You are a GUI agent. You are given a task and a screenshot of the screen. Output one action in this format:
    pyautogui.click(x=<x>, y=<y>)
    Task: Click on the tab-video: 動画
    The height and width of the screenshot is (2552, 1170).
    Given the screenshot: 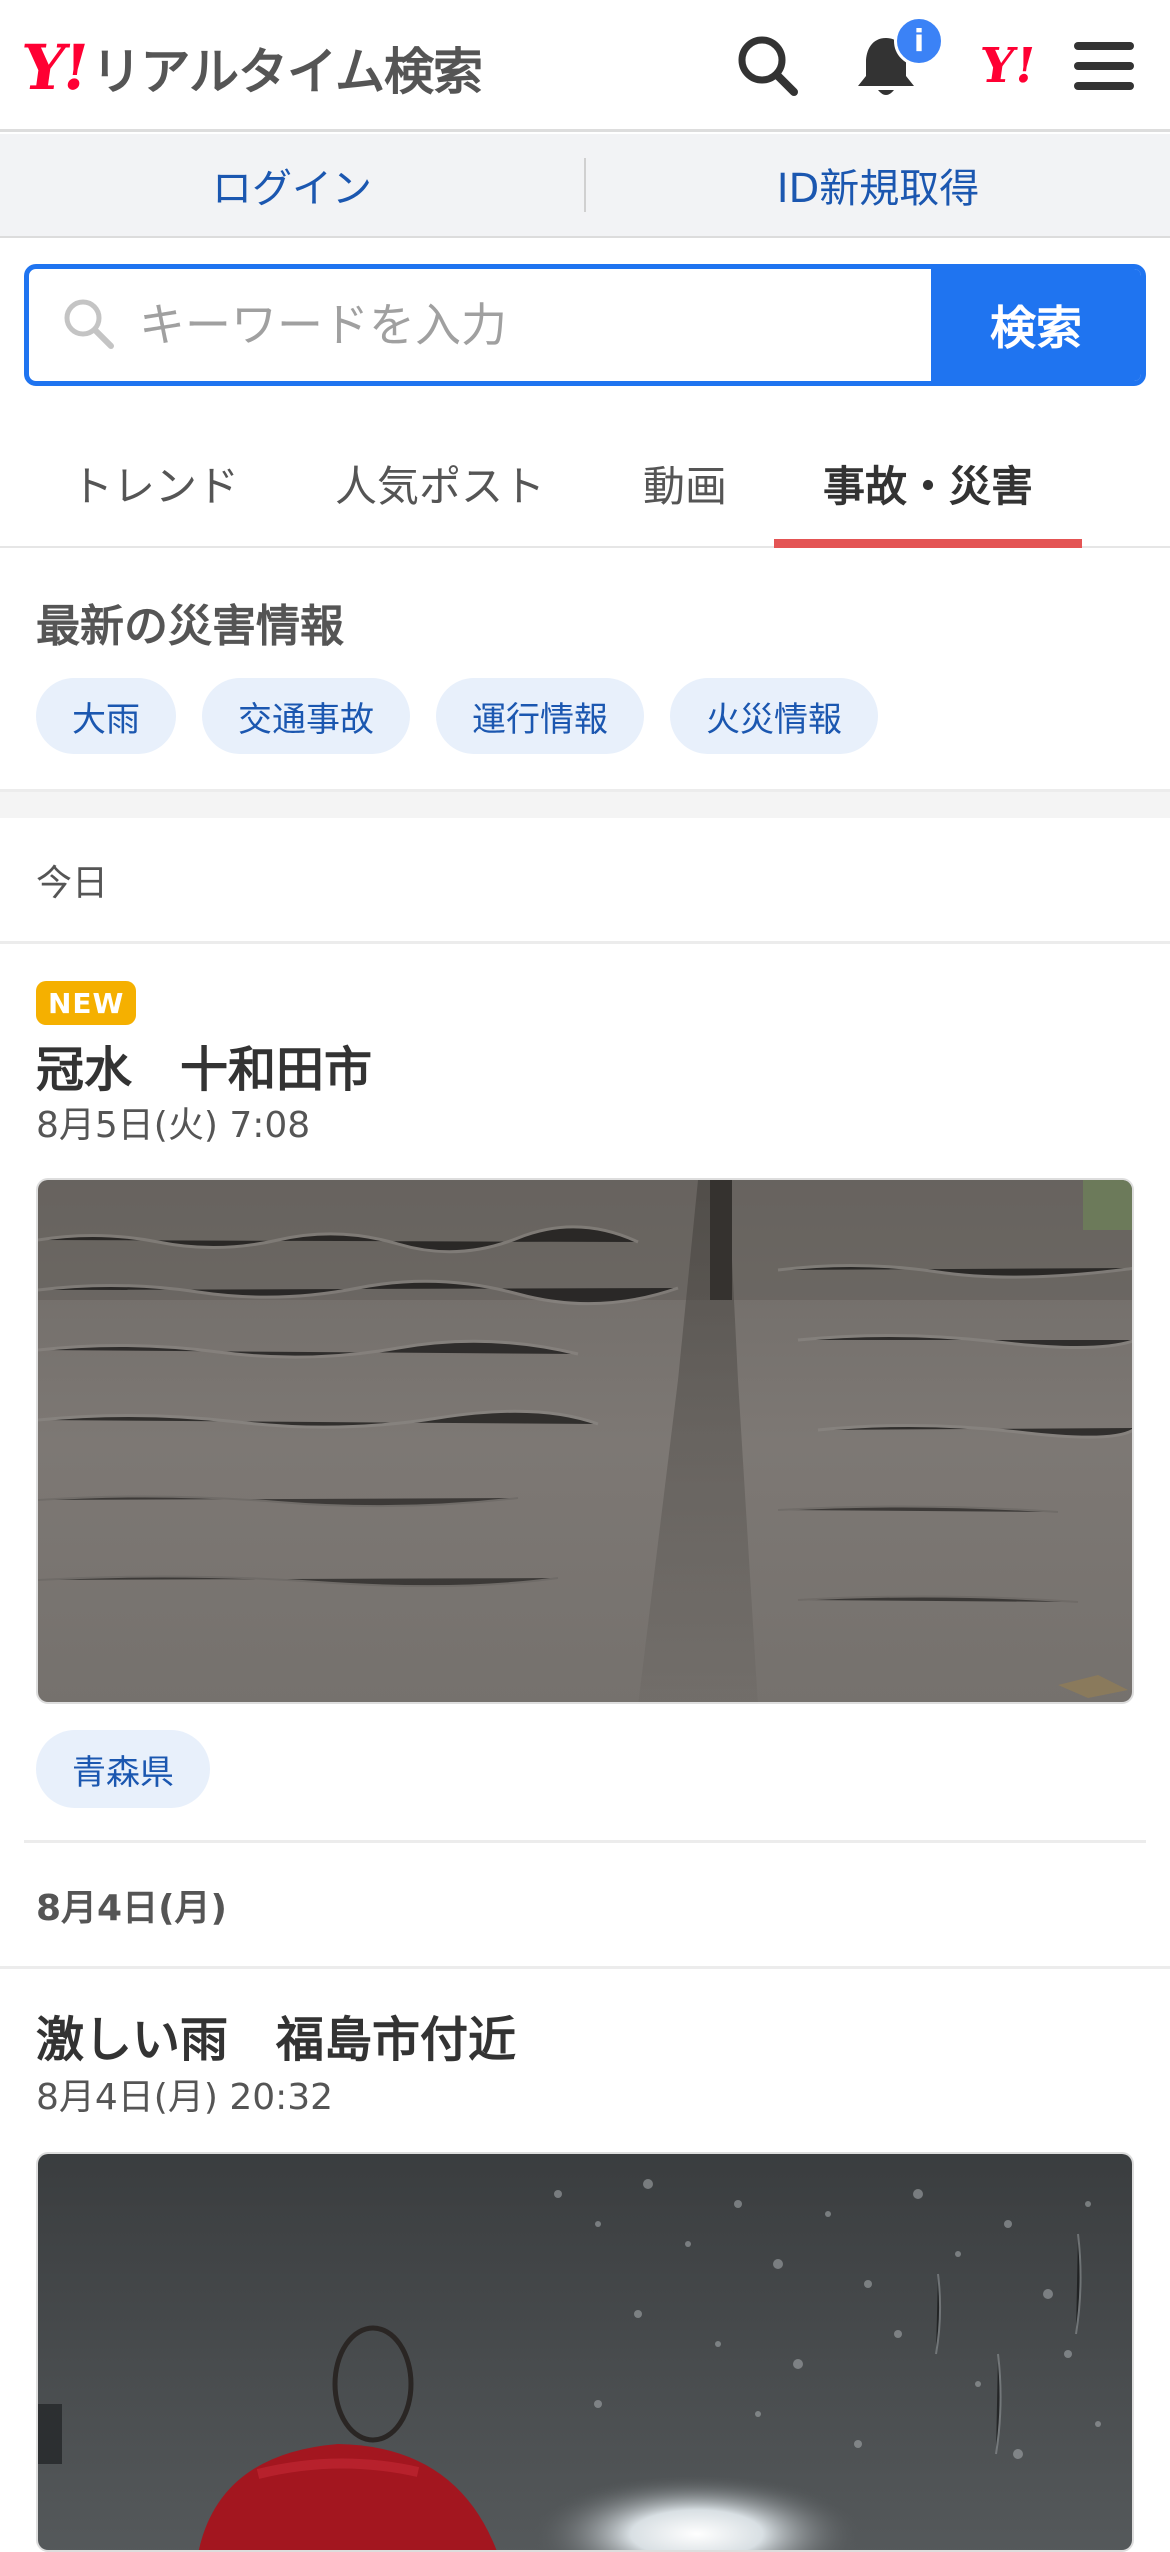 What is the action you would take?
    pyautogui.click(x=685, y=483)
    